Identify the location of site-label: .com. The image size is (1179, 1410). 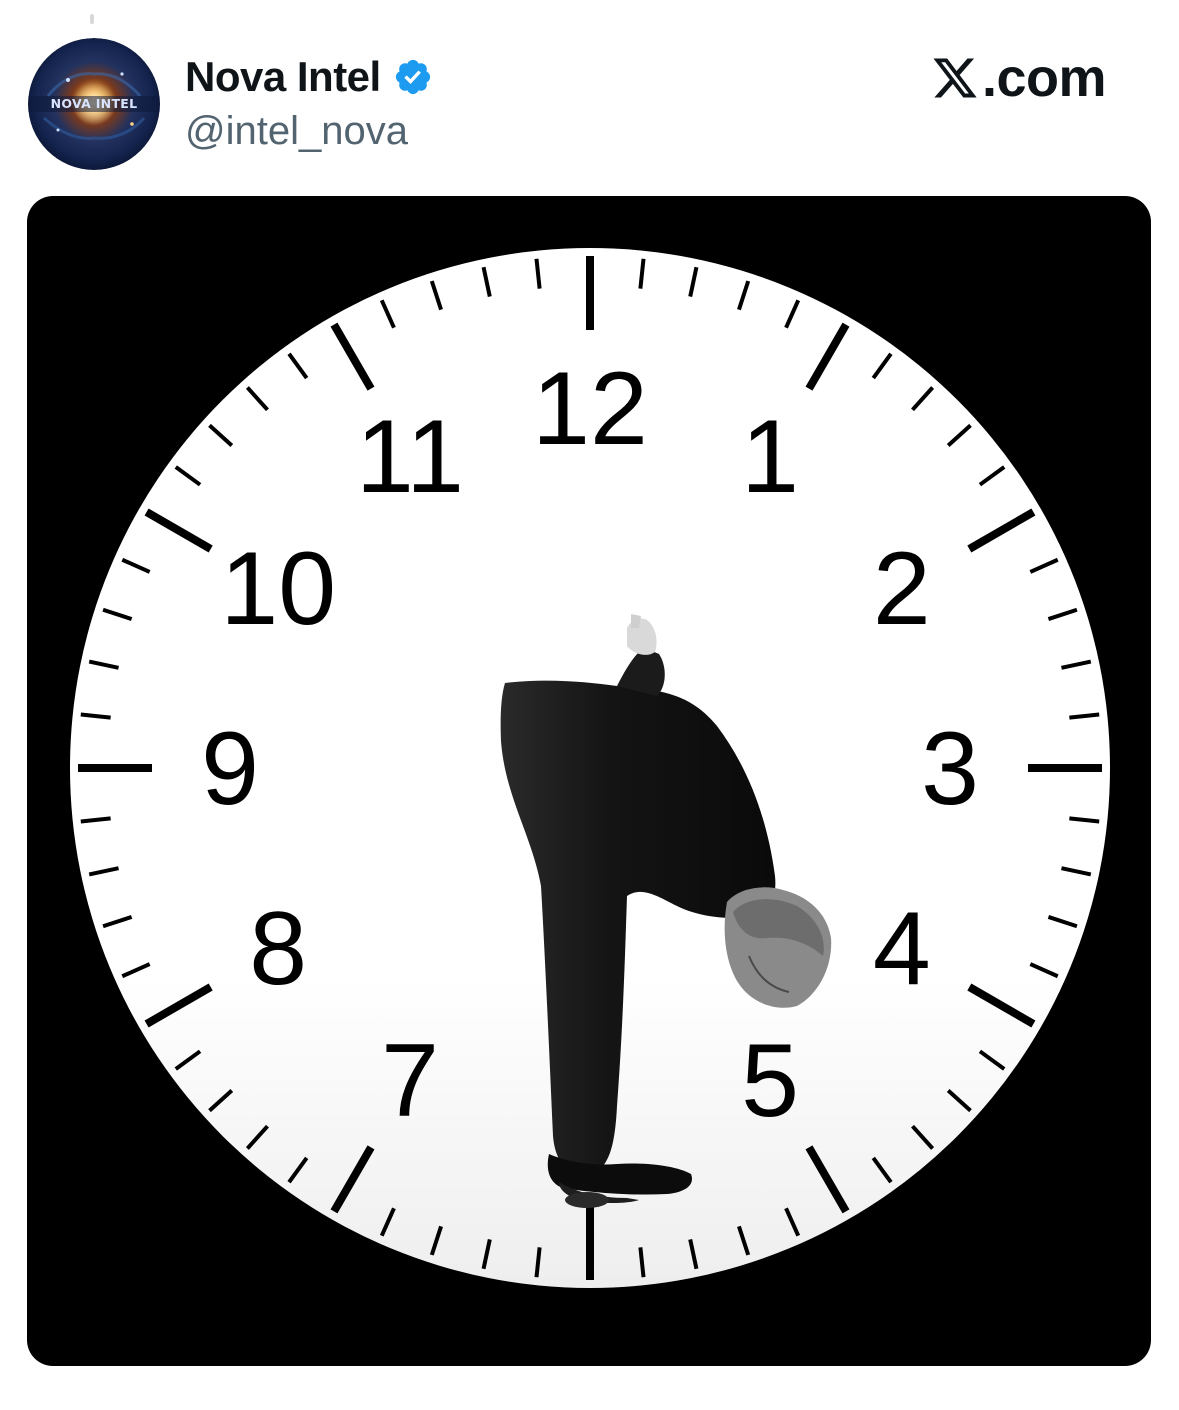
(1018, 78).